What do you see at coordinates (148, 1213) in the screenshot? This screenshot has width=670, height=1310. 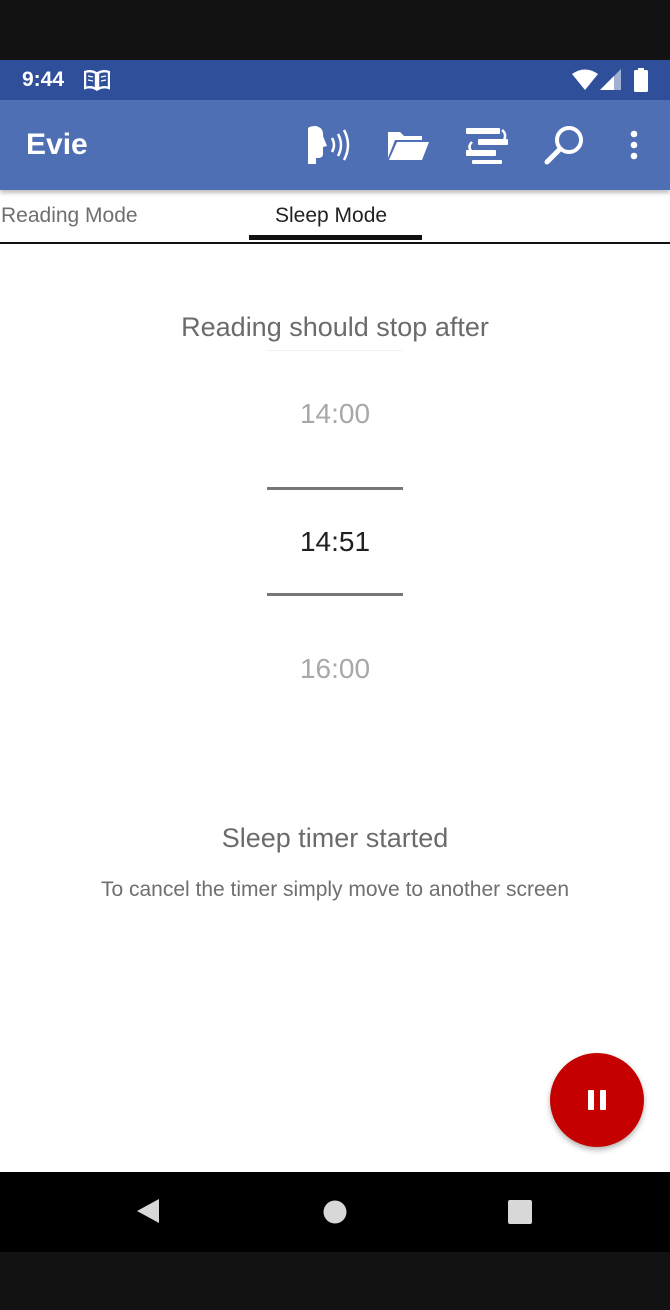 I see `back-icon` at bounding box center [148, 1213].